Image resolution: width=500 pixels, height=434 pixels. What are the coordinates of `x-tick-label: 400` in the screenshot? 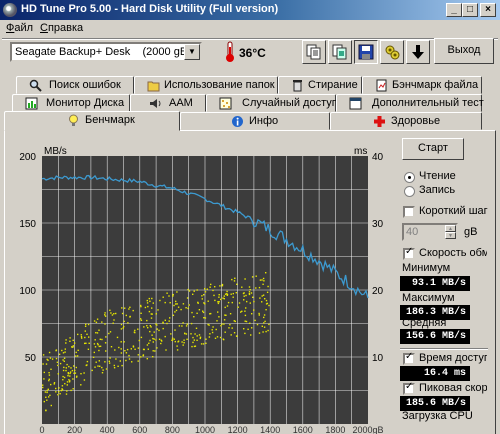 It's located at (107, 429).